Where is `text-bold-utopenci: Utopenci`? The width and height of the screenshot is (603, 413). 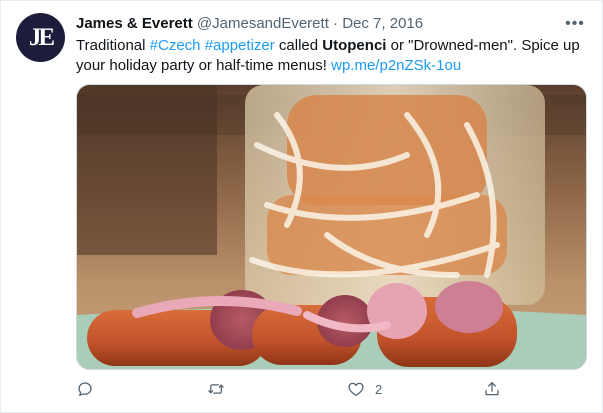
text-bold-utopenci: Utopenci is located at coordinates (354, 45).